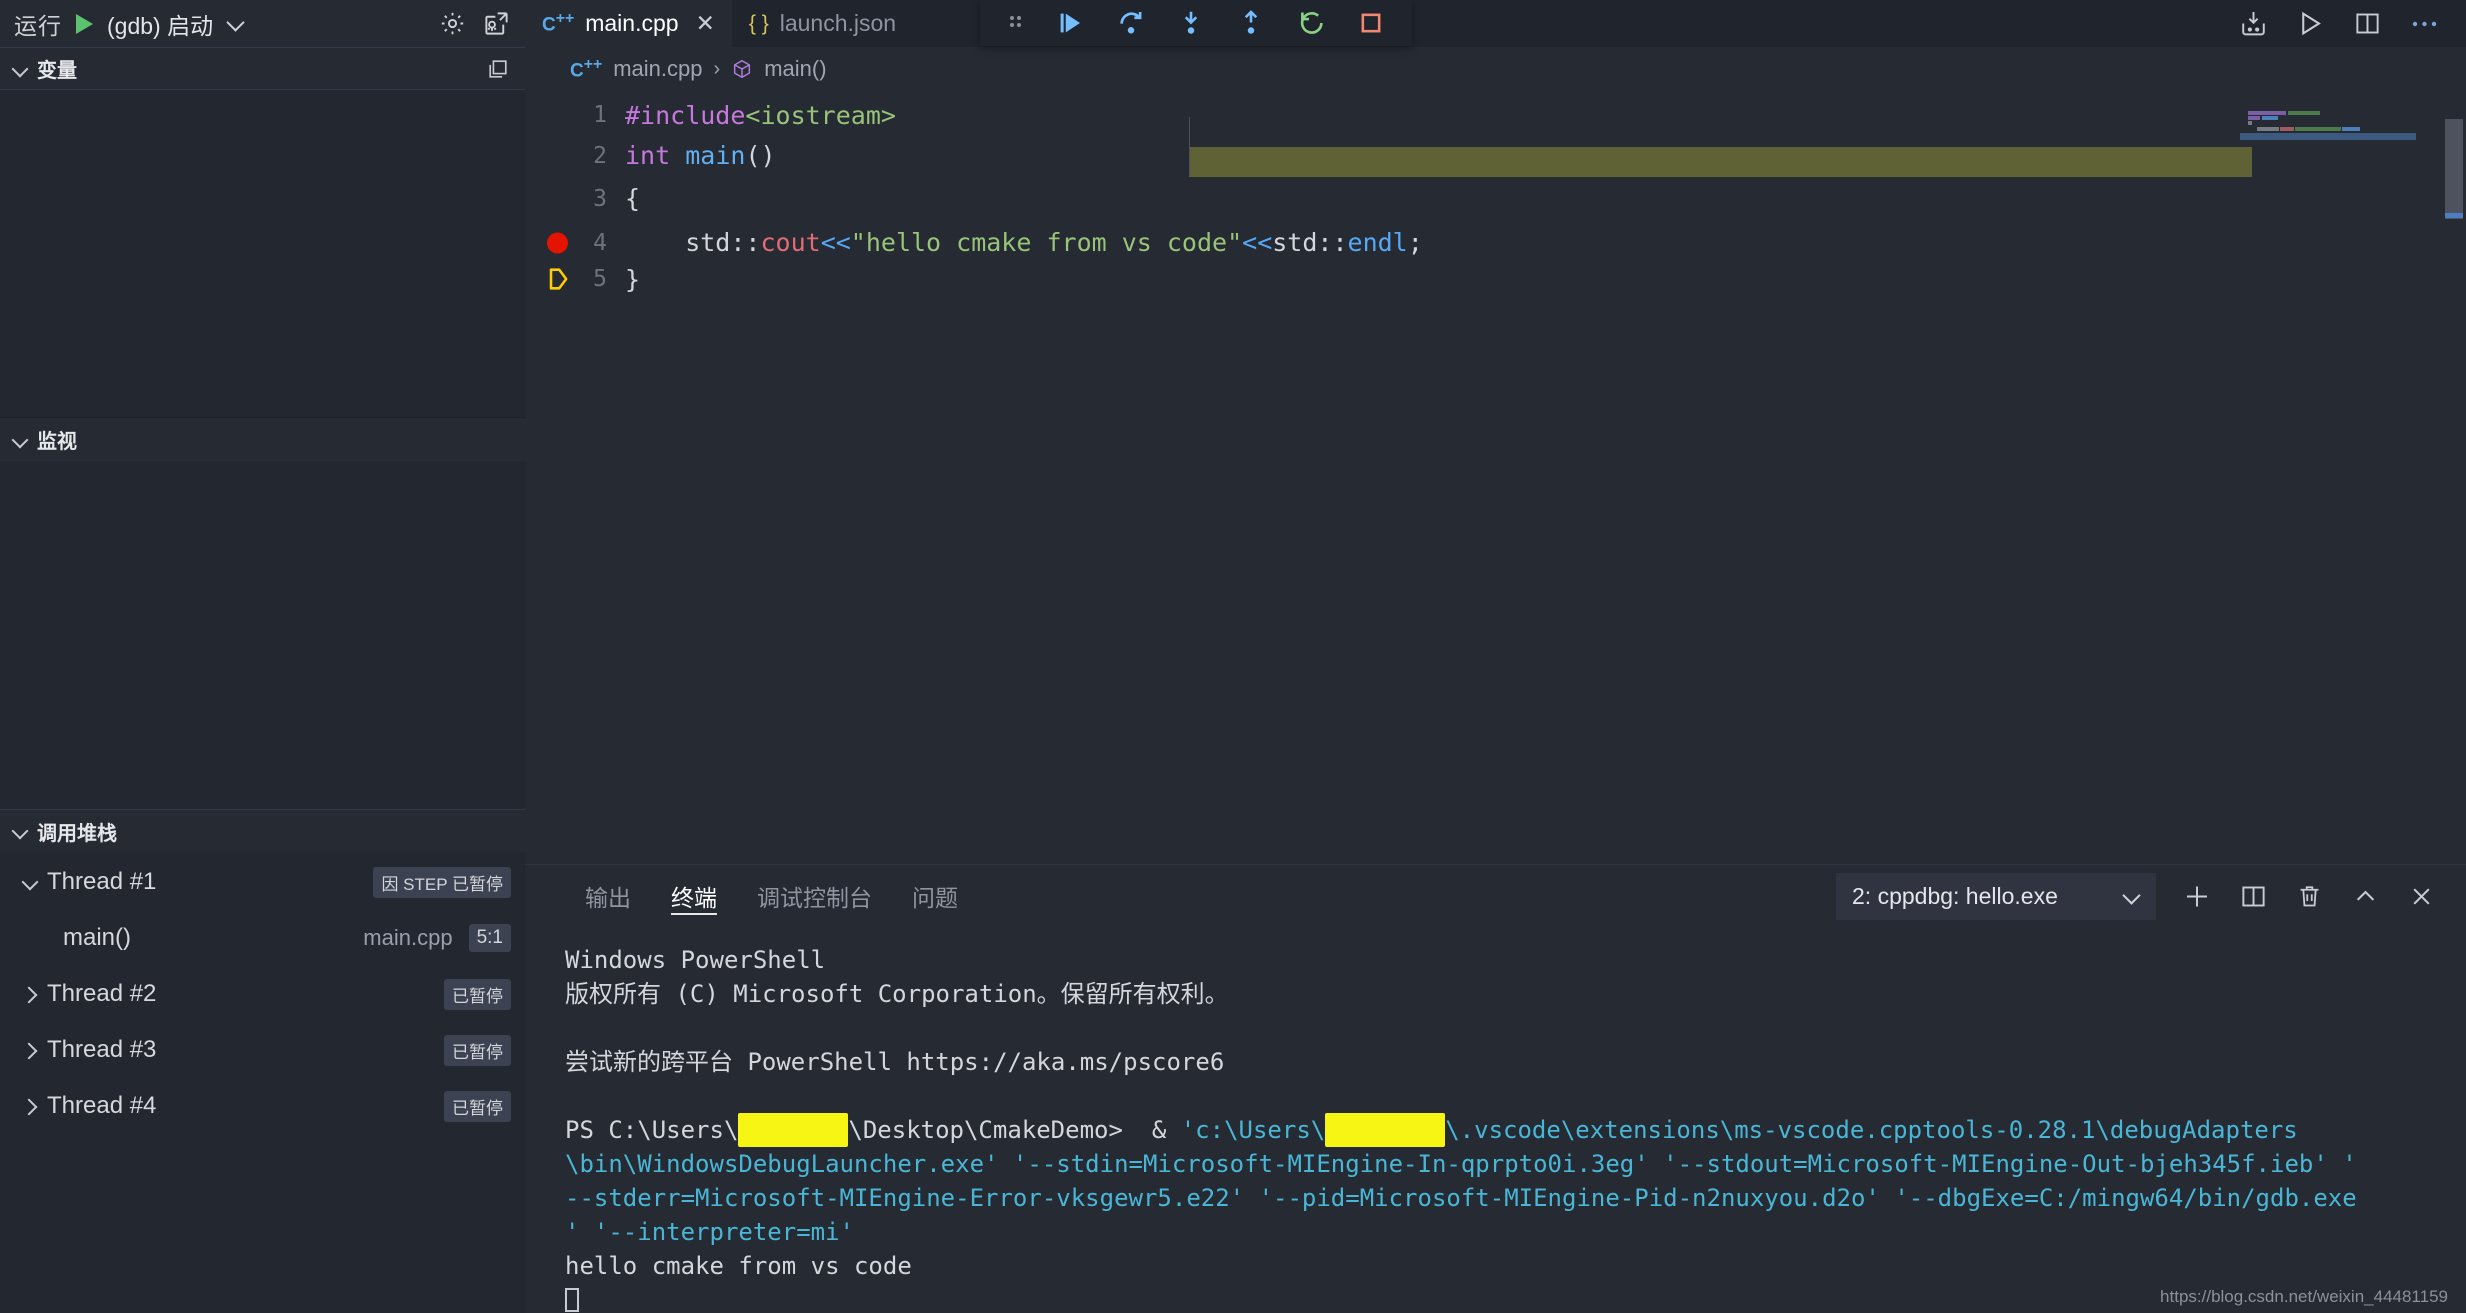 This screenshot has width=2466, height=1313. What do you see at coordinates (2421, 896) in the screenshot?
I see `close-panel-icon` at bounding box center [2421, 896].